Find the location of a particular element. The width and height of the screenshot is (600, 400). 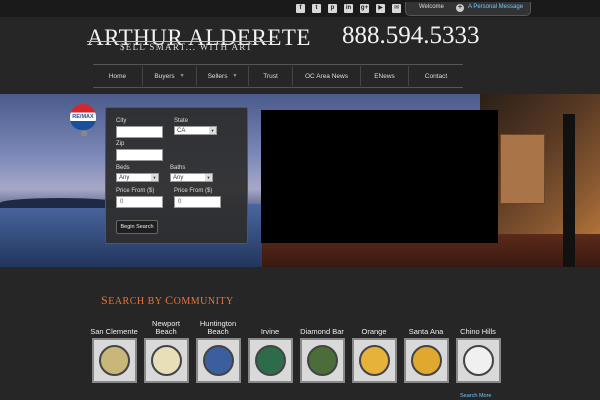

personal-message-link: A Personal Message is located at coordinates (495, 7).